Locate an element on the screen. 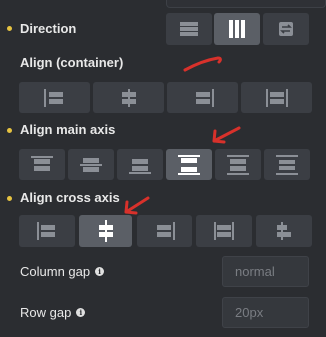 The image size is (326, 337). row-gap-label: Row gap i is located at coordinates (53, 313).